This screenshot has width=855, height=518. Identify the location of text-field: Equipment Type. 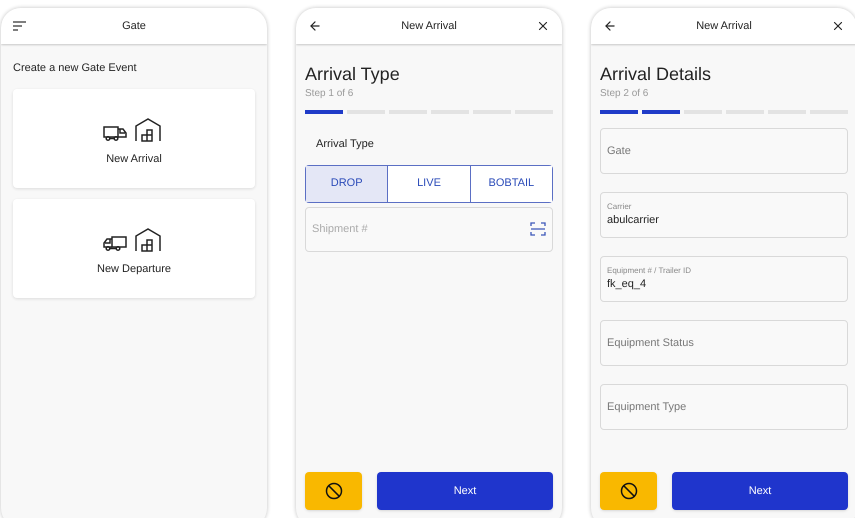
(724, 407).